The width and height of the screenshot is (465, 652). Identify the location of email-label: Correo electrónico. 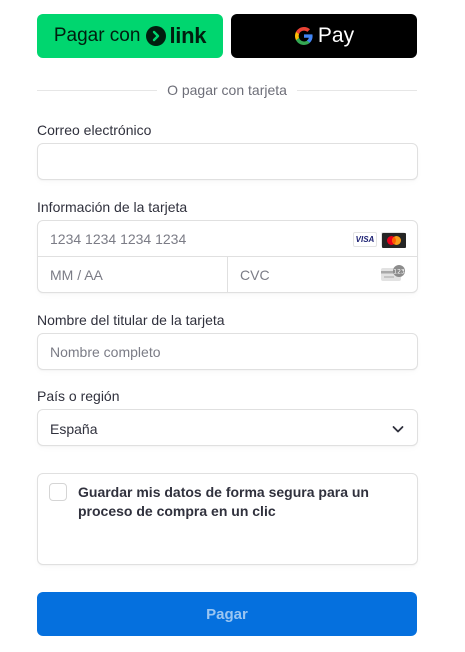
(94, 130).